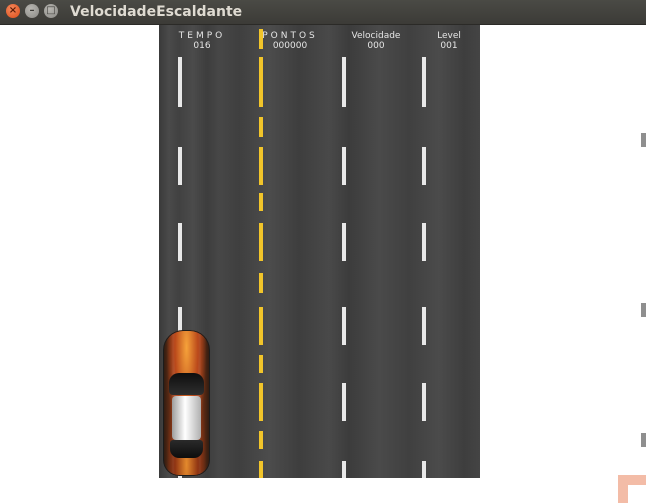  What do you see at coordinates (202, 36) in the screenshot?
I see `tempo-label: TEMPO` at bounding box center [202, 36].